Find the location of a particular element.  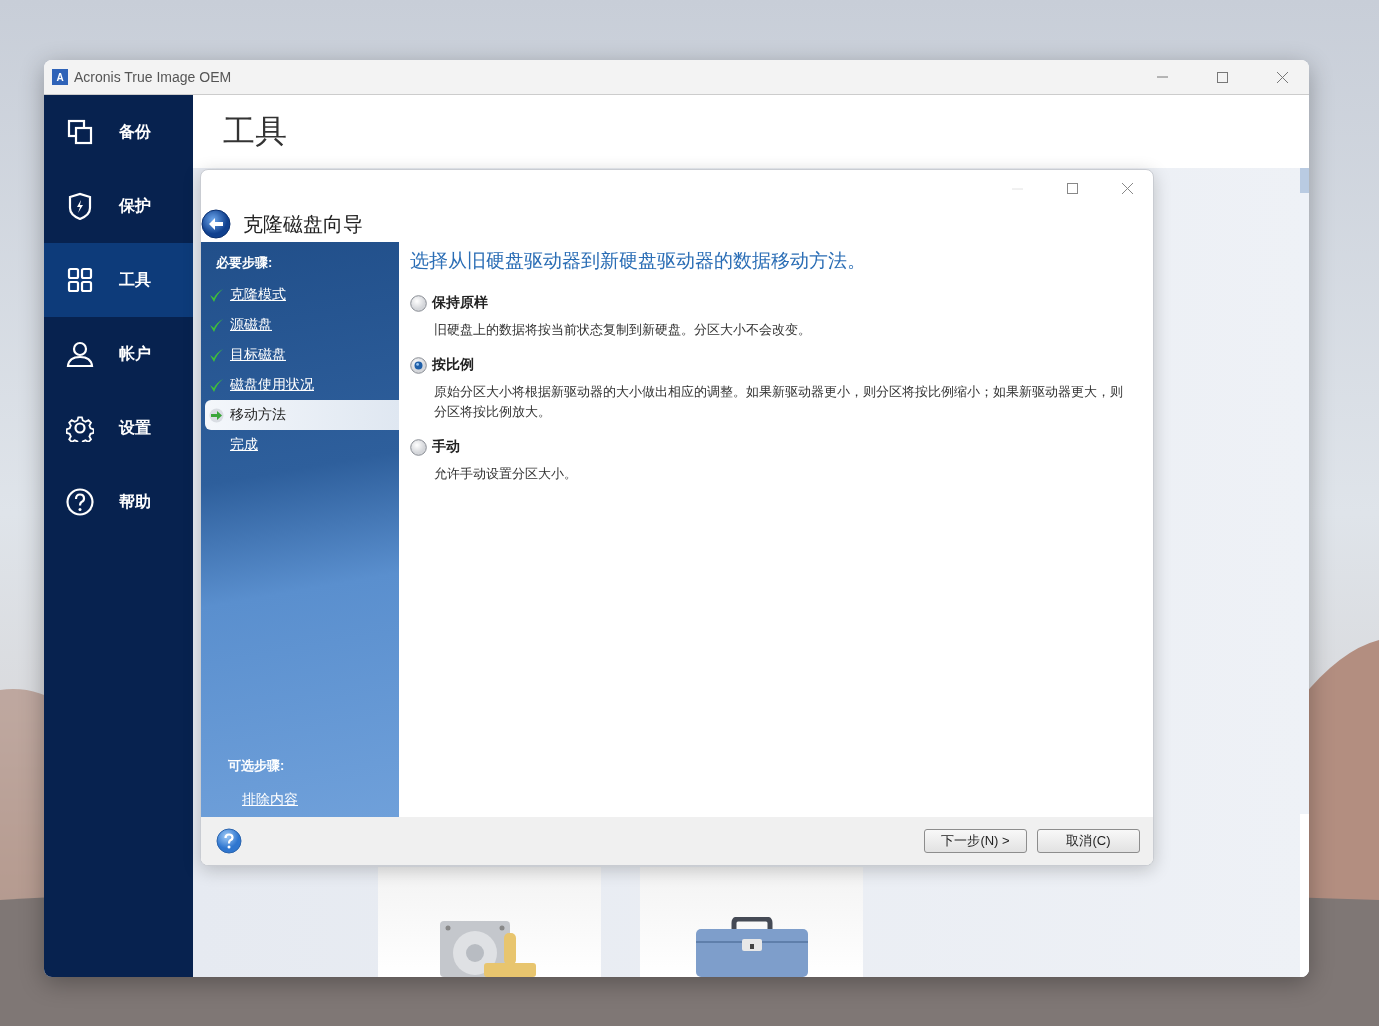

sidebar-item: 保护 is located at coordinates (118, 206).